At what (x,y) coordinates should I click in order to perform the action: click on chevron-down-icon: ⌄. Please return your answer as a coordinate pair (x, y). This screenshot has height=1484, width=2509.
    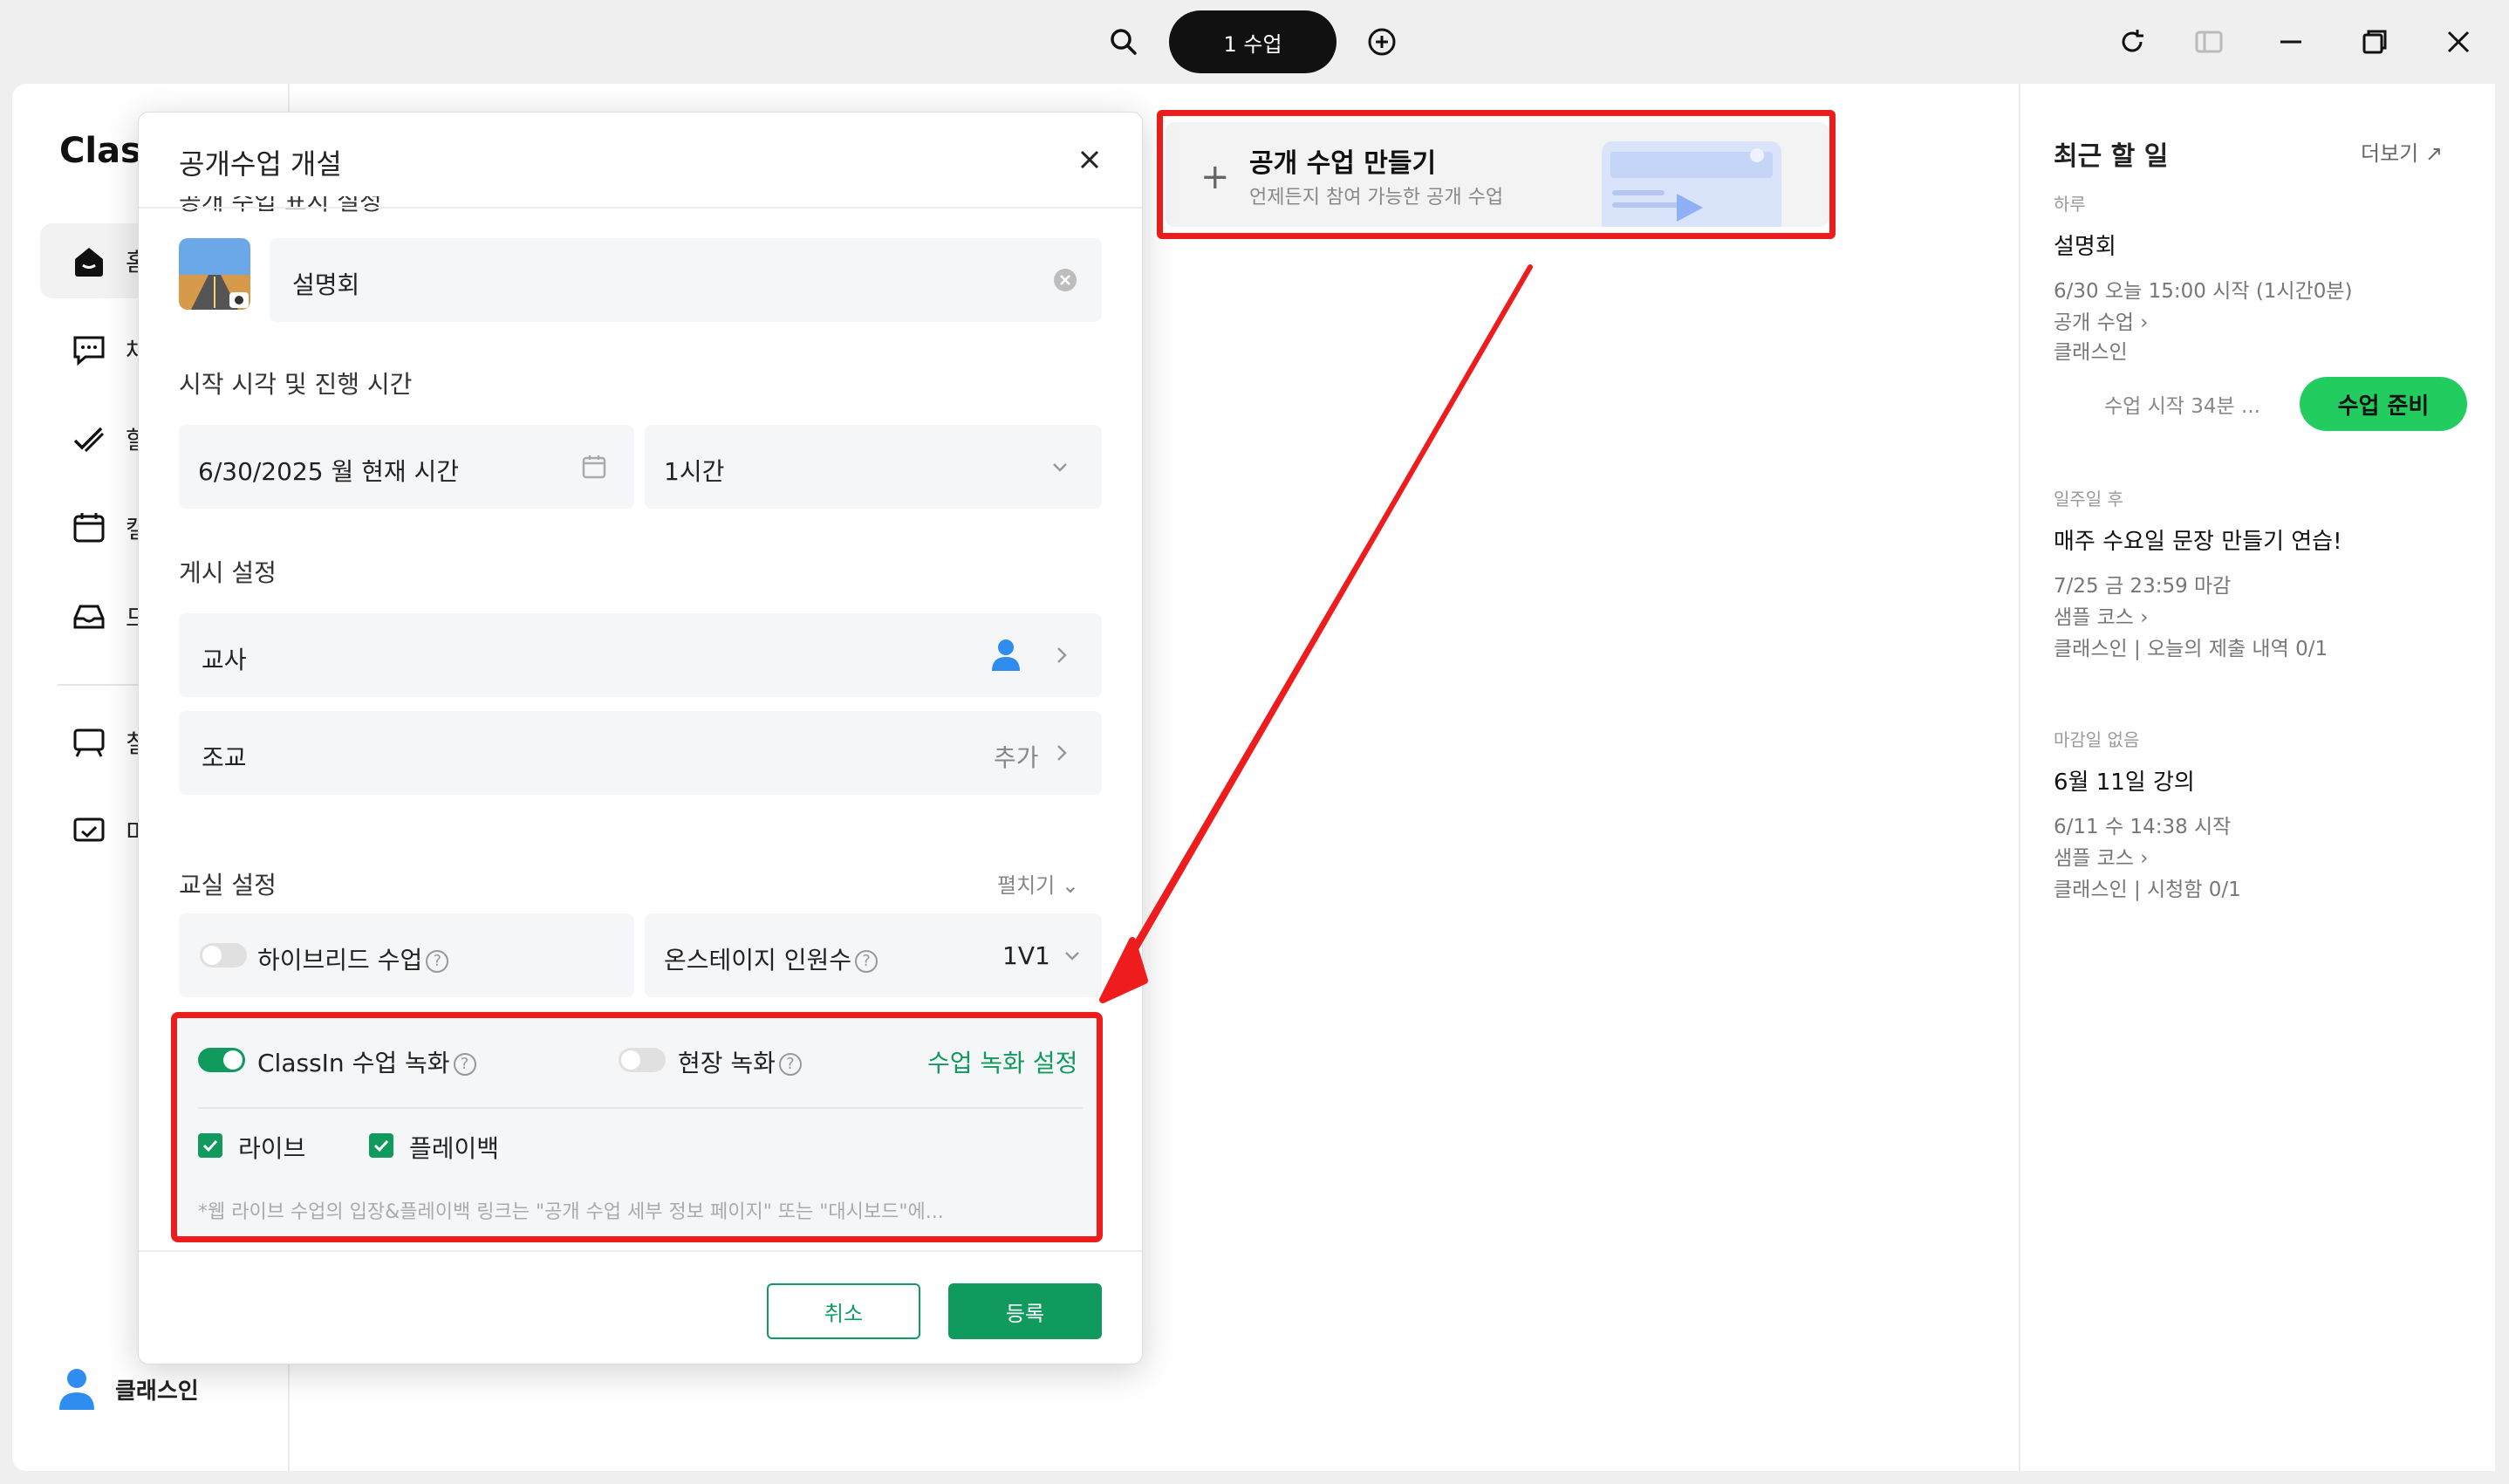
    Looking at the image, I should click on (1070, 885).